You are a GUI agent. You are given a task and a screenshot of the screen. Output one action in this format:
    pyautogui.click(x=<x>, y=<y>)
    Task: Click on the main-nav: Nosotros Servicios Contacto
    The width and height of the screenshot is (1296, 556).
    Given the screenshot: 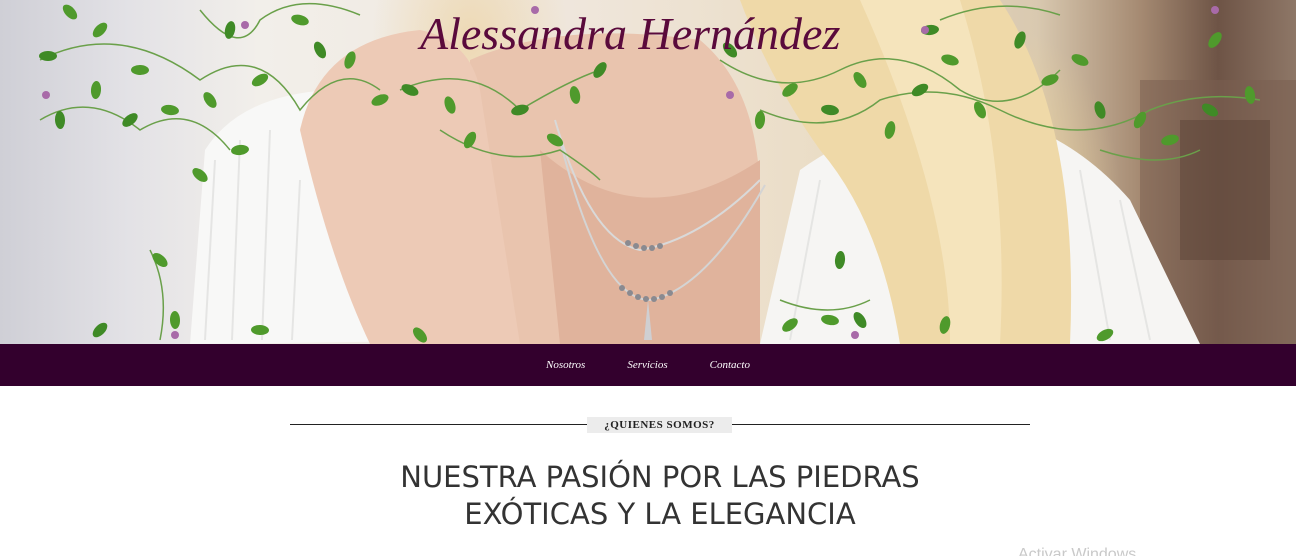 What is the action you would take?
    pyautogui.click(x=648, y=365)
    